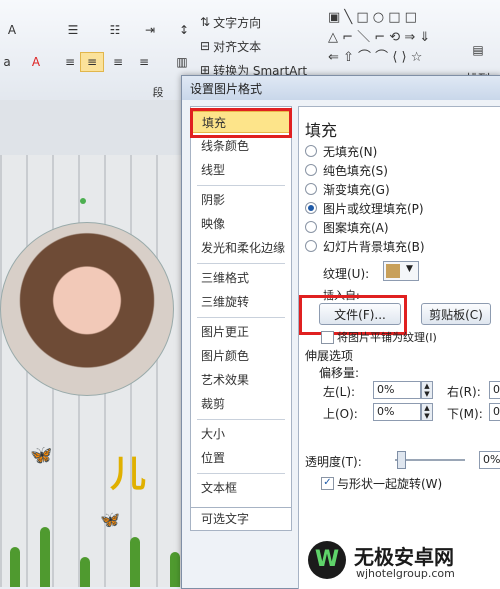  I want to click on highlight-box-fill-nav, so click(241, 123).